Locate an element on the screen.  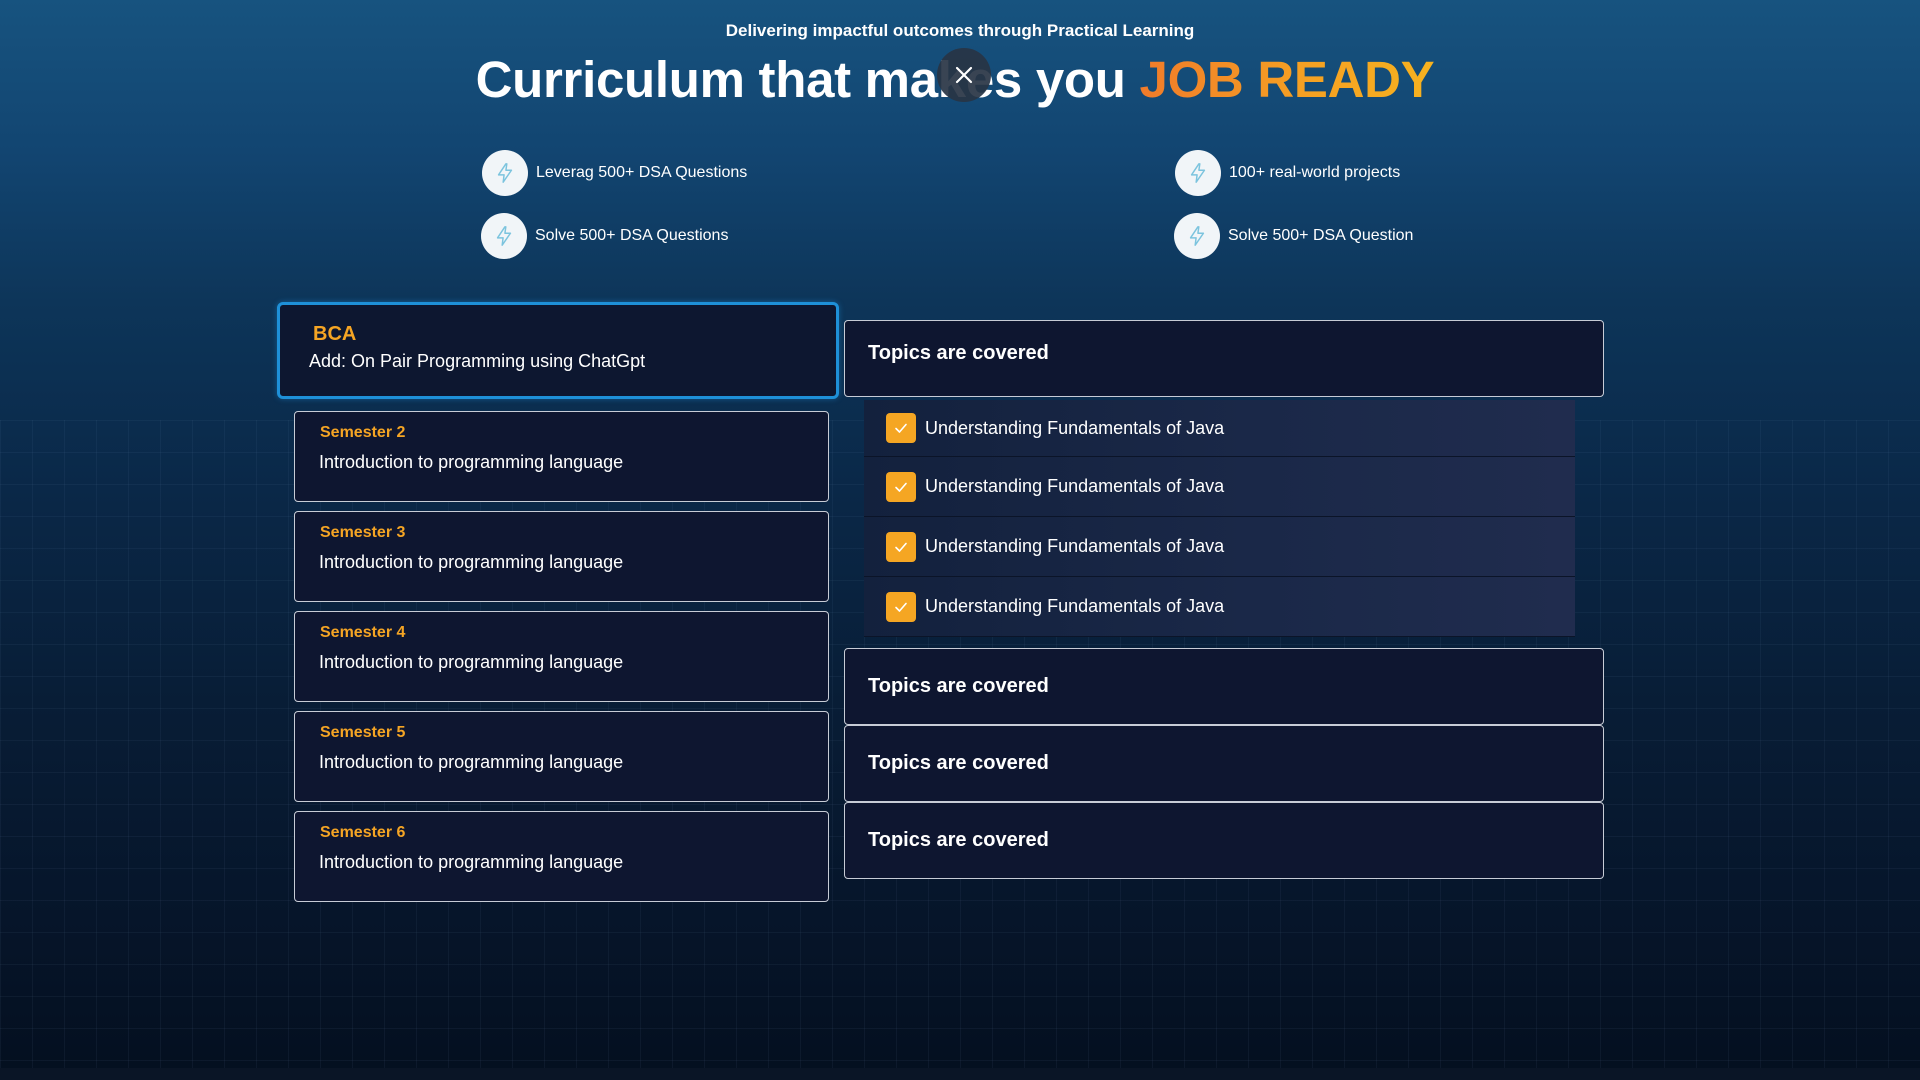
feature-item: Solve 500+ DSA Questions is located at coordinates (604, 236).